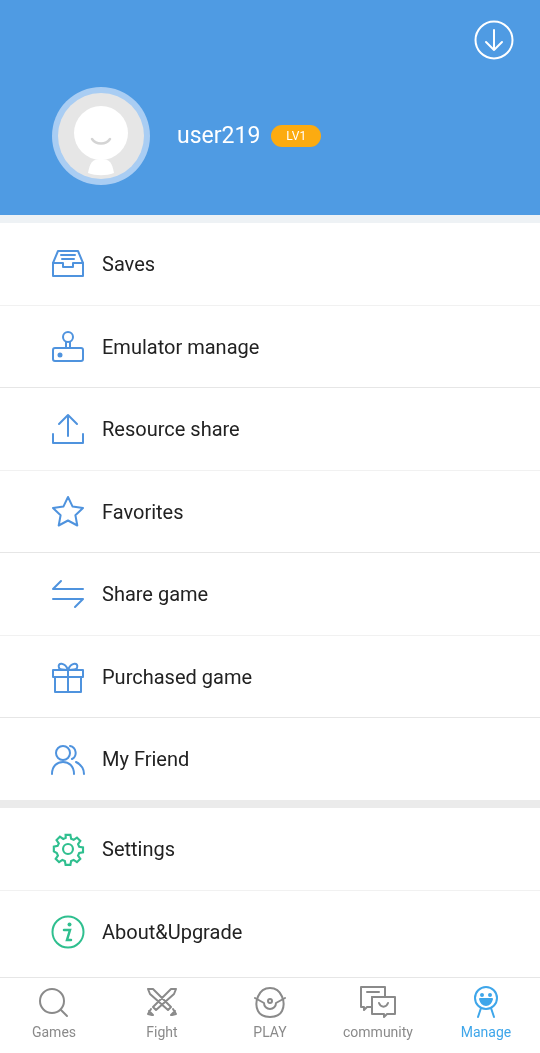 The height and width of the screenshot is (1053, 540). I want to click on download-button, so click(494, 40).